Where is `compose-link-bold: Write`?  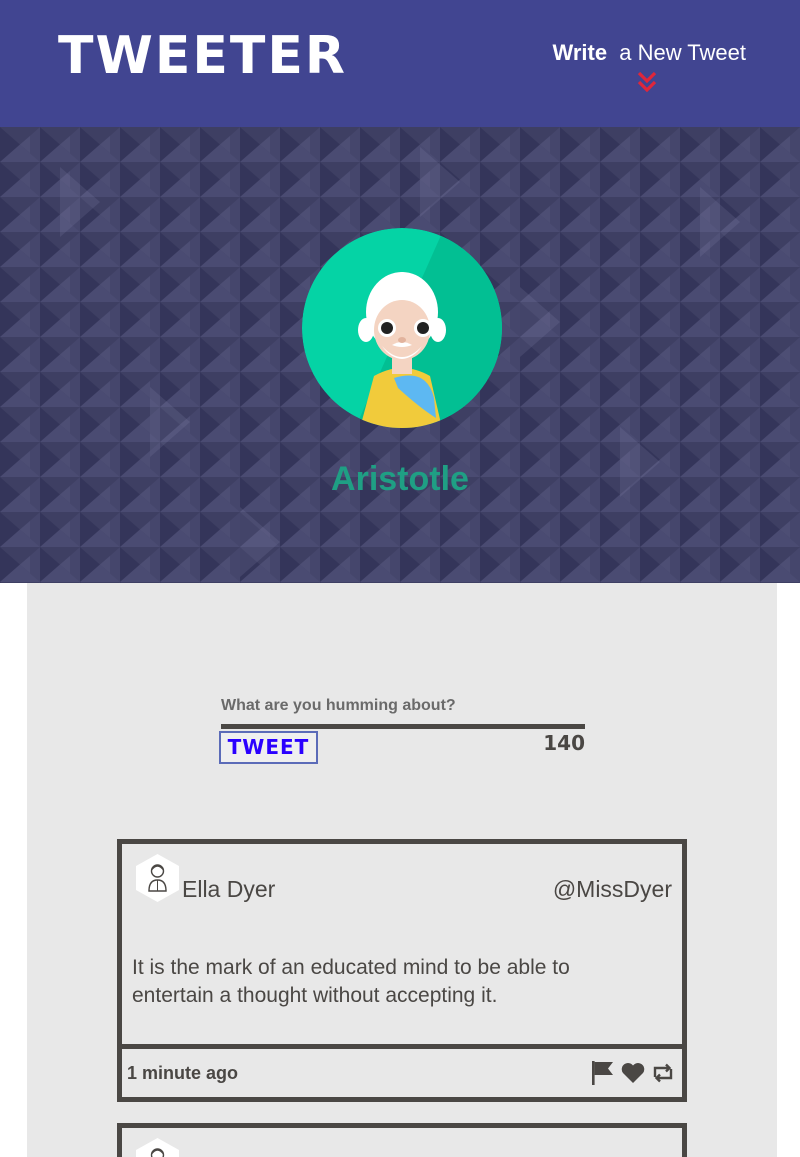
compose-link-bold: Write is located at coordinates (580, 52).